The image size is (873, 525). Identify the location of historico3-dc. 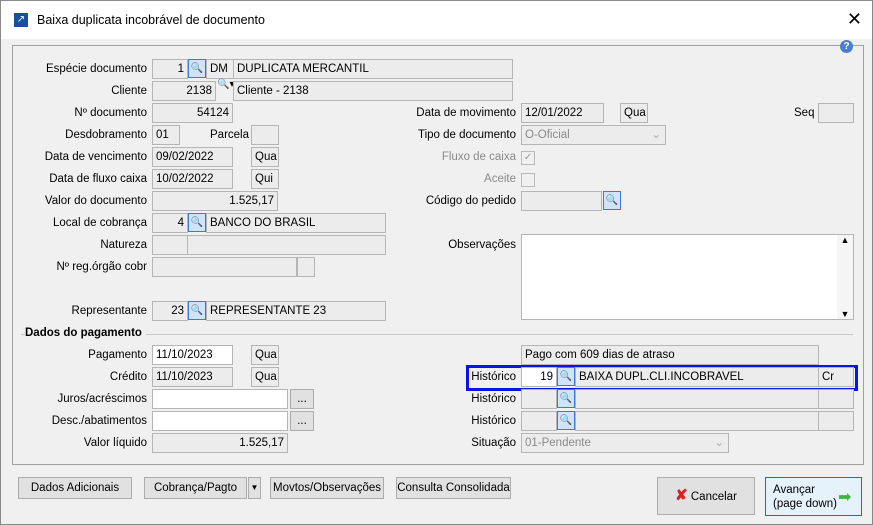
(836, 421).